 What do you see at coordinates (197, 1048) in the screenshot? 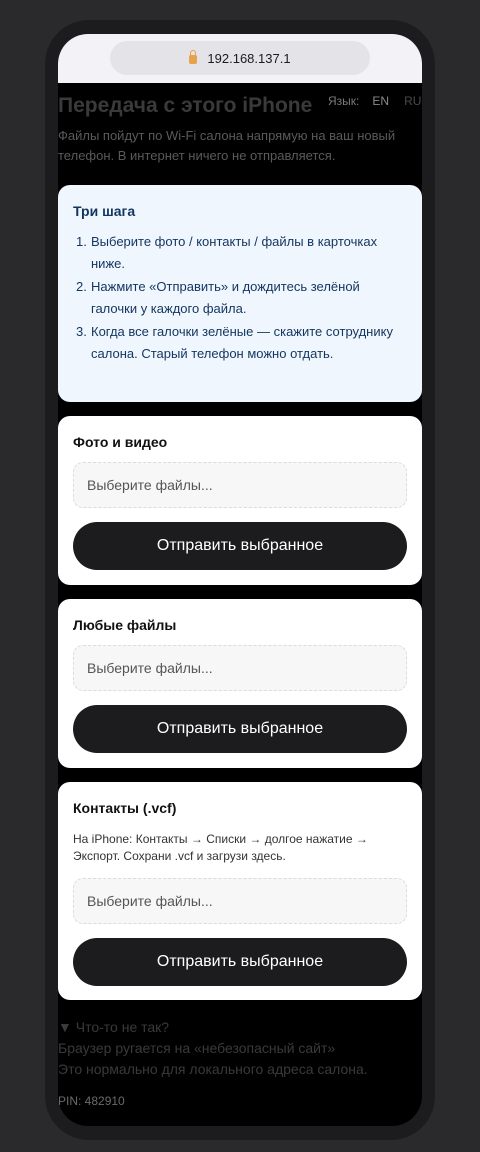
I see `troubleshoot-line: Браузер ругается на «небезопасный сайт»` at bounding box center [197, 1048].